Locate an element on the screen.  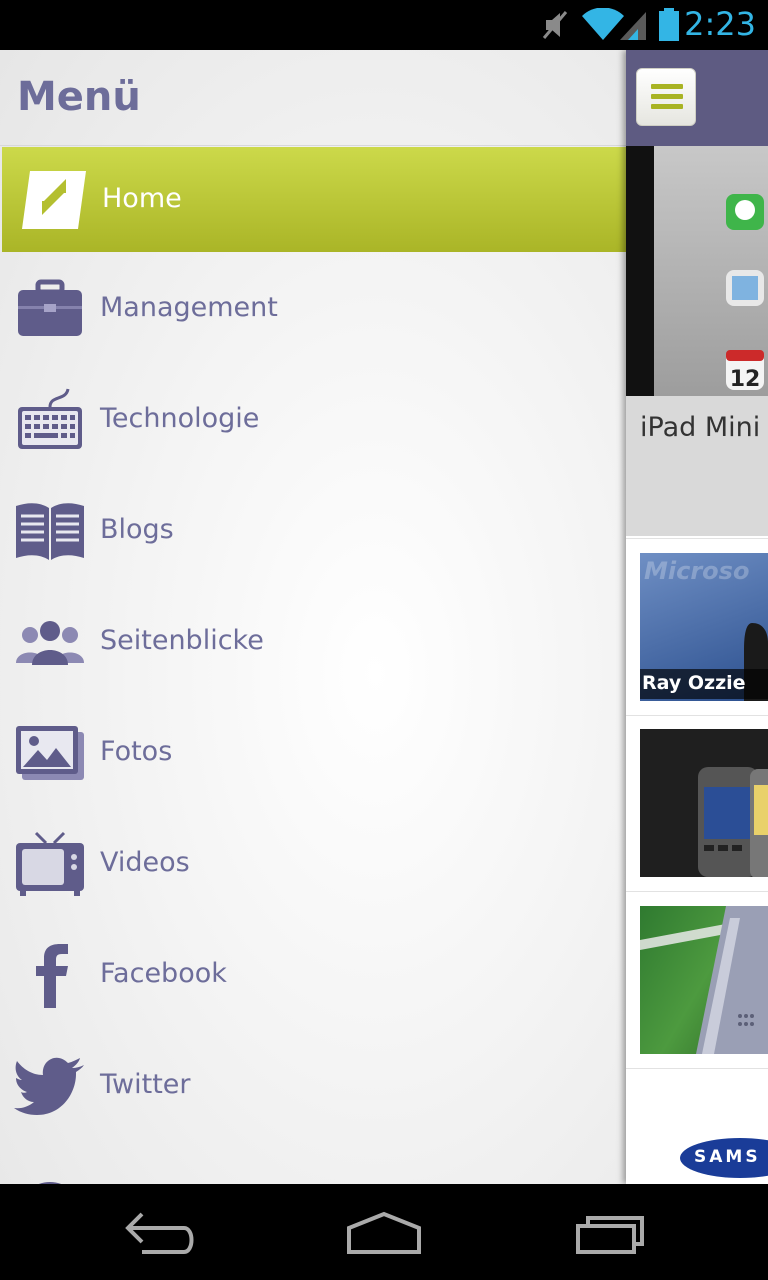
menu-item-facebook: Facebook is located at coordinates (313, 974).